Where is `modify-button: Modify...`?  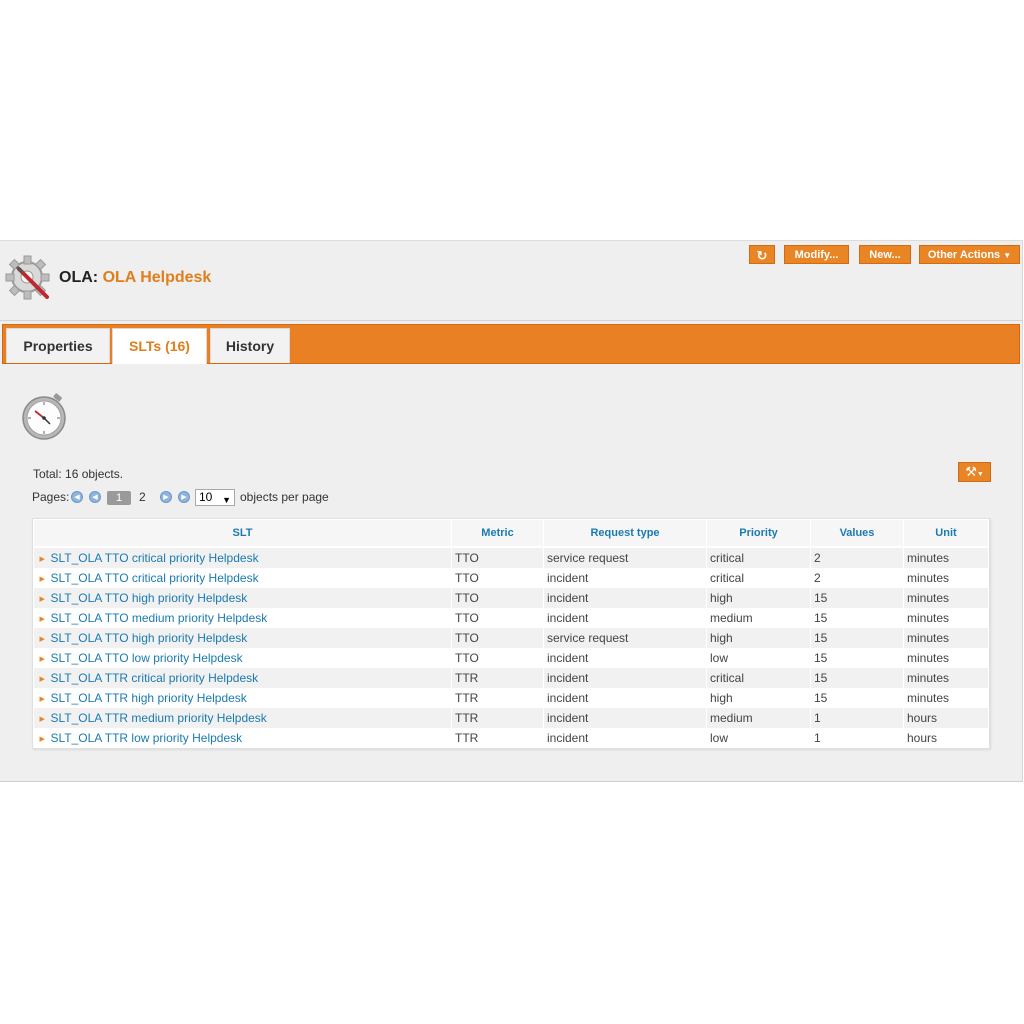
modify-button: Modify... is located at coordinates (816, 254).